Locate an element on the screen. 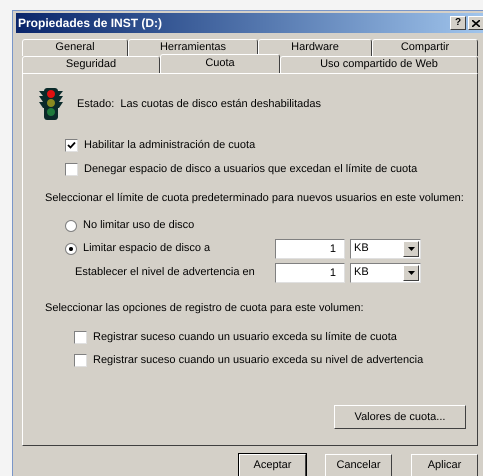  section-heading: Seleccionar las opciones de registro de cuota para este volumen: is located at coordinates (205, 308).